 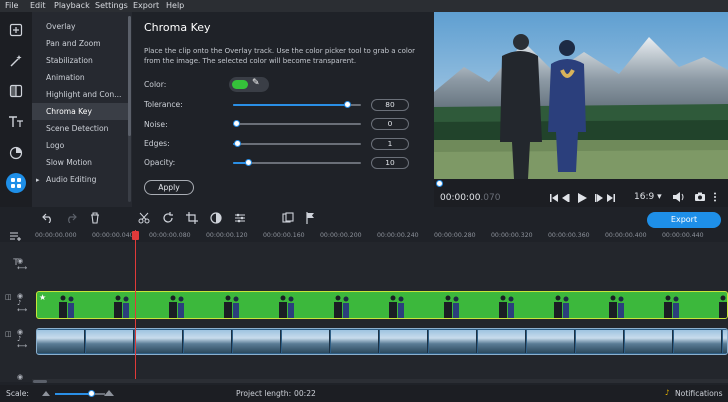 I want to click on submenu-item-overlay: Overlay, so click(x=80, y=26).